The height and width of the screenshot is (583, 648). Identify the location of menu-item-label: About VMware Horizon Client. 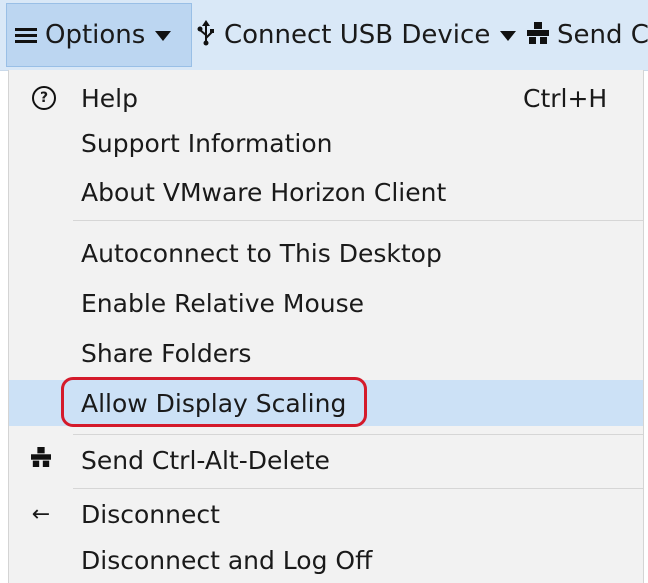
(264, 192).